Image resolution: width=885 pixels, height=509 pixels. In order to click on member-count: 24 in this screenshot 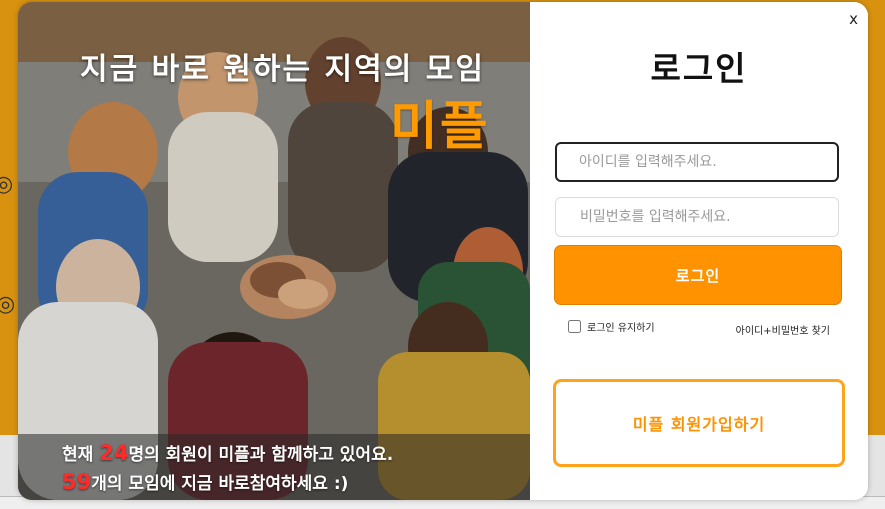, I will do `click(114, 453)`.